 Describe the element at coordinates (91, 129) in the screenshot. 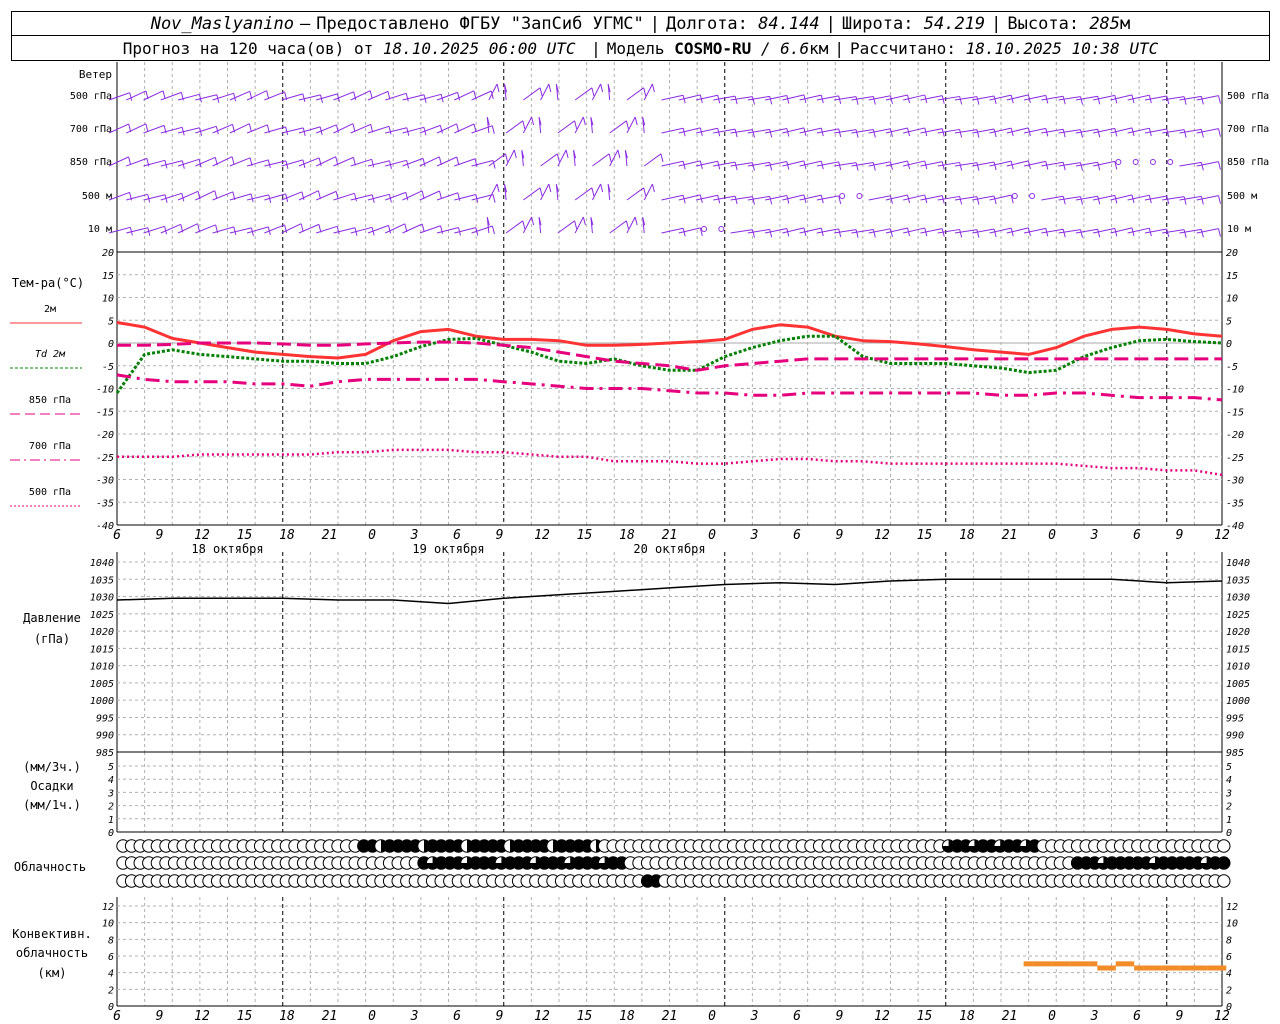

I see `wind-level-label: 700 гПа` at that location.